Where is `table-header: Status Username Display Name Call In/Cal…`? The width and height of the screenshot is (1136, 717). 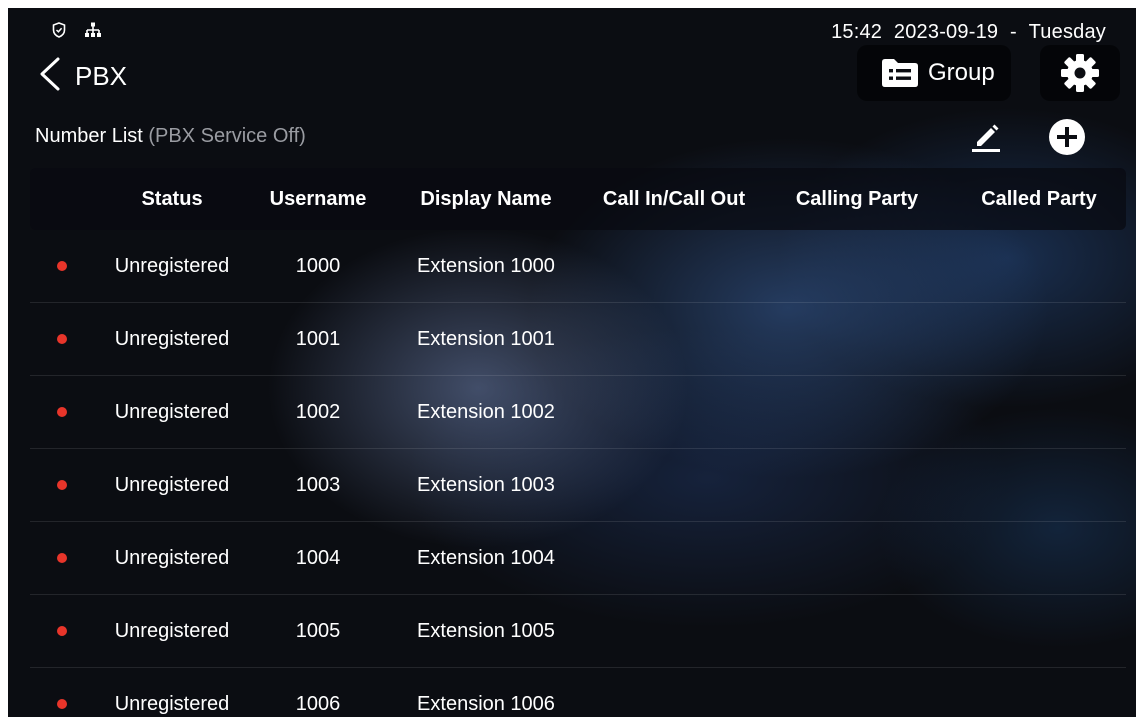
table-header: Status Username Display Name Call In/Cal… is located at coordinates (578, 199).